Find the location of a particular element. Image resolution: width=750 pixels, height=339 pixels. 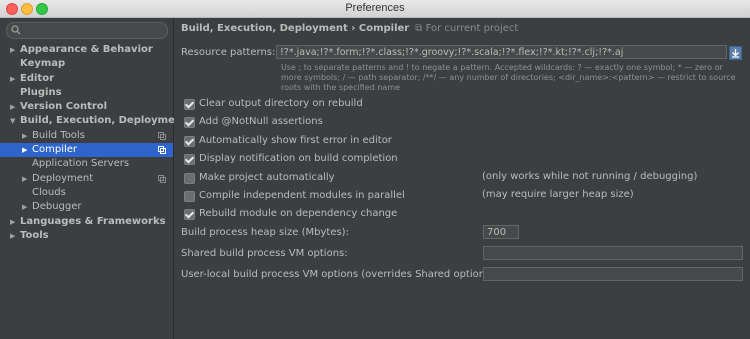

resource-patterns-label: Resource patterns: is located at coordinates (228, 52).